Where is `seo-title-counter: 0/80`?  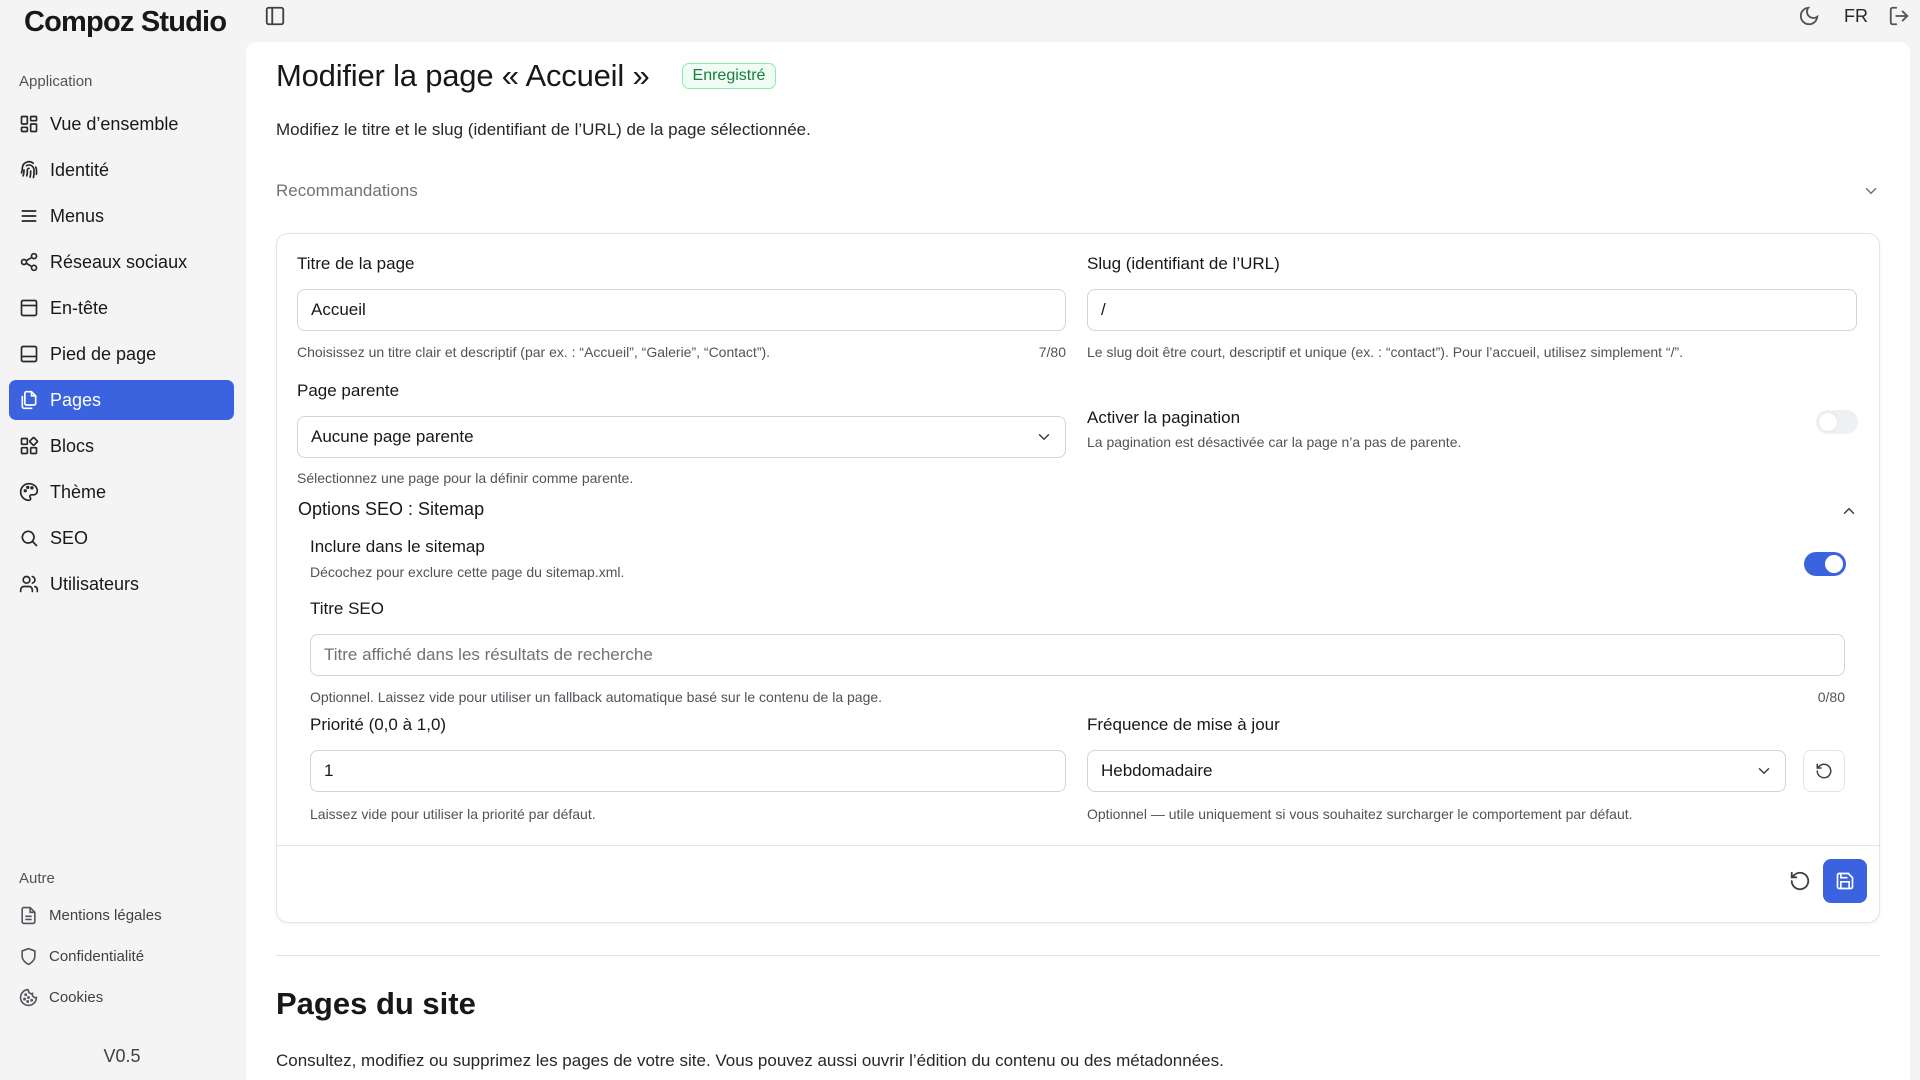 seo-title-counter: 0/80 is located at coordinates (1831, 697).